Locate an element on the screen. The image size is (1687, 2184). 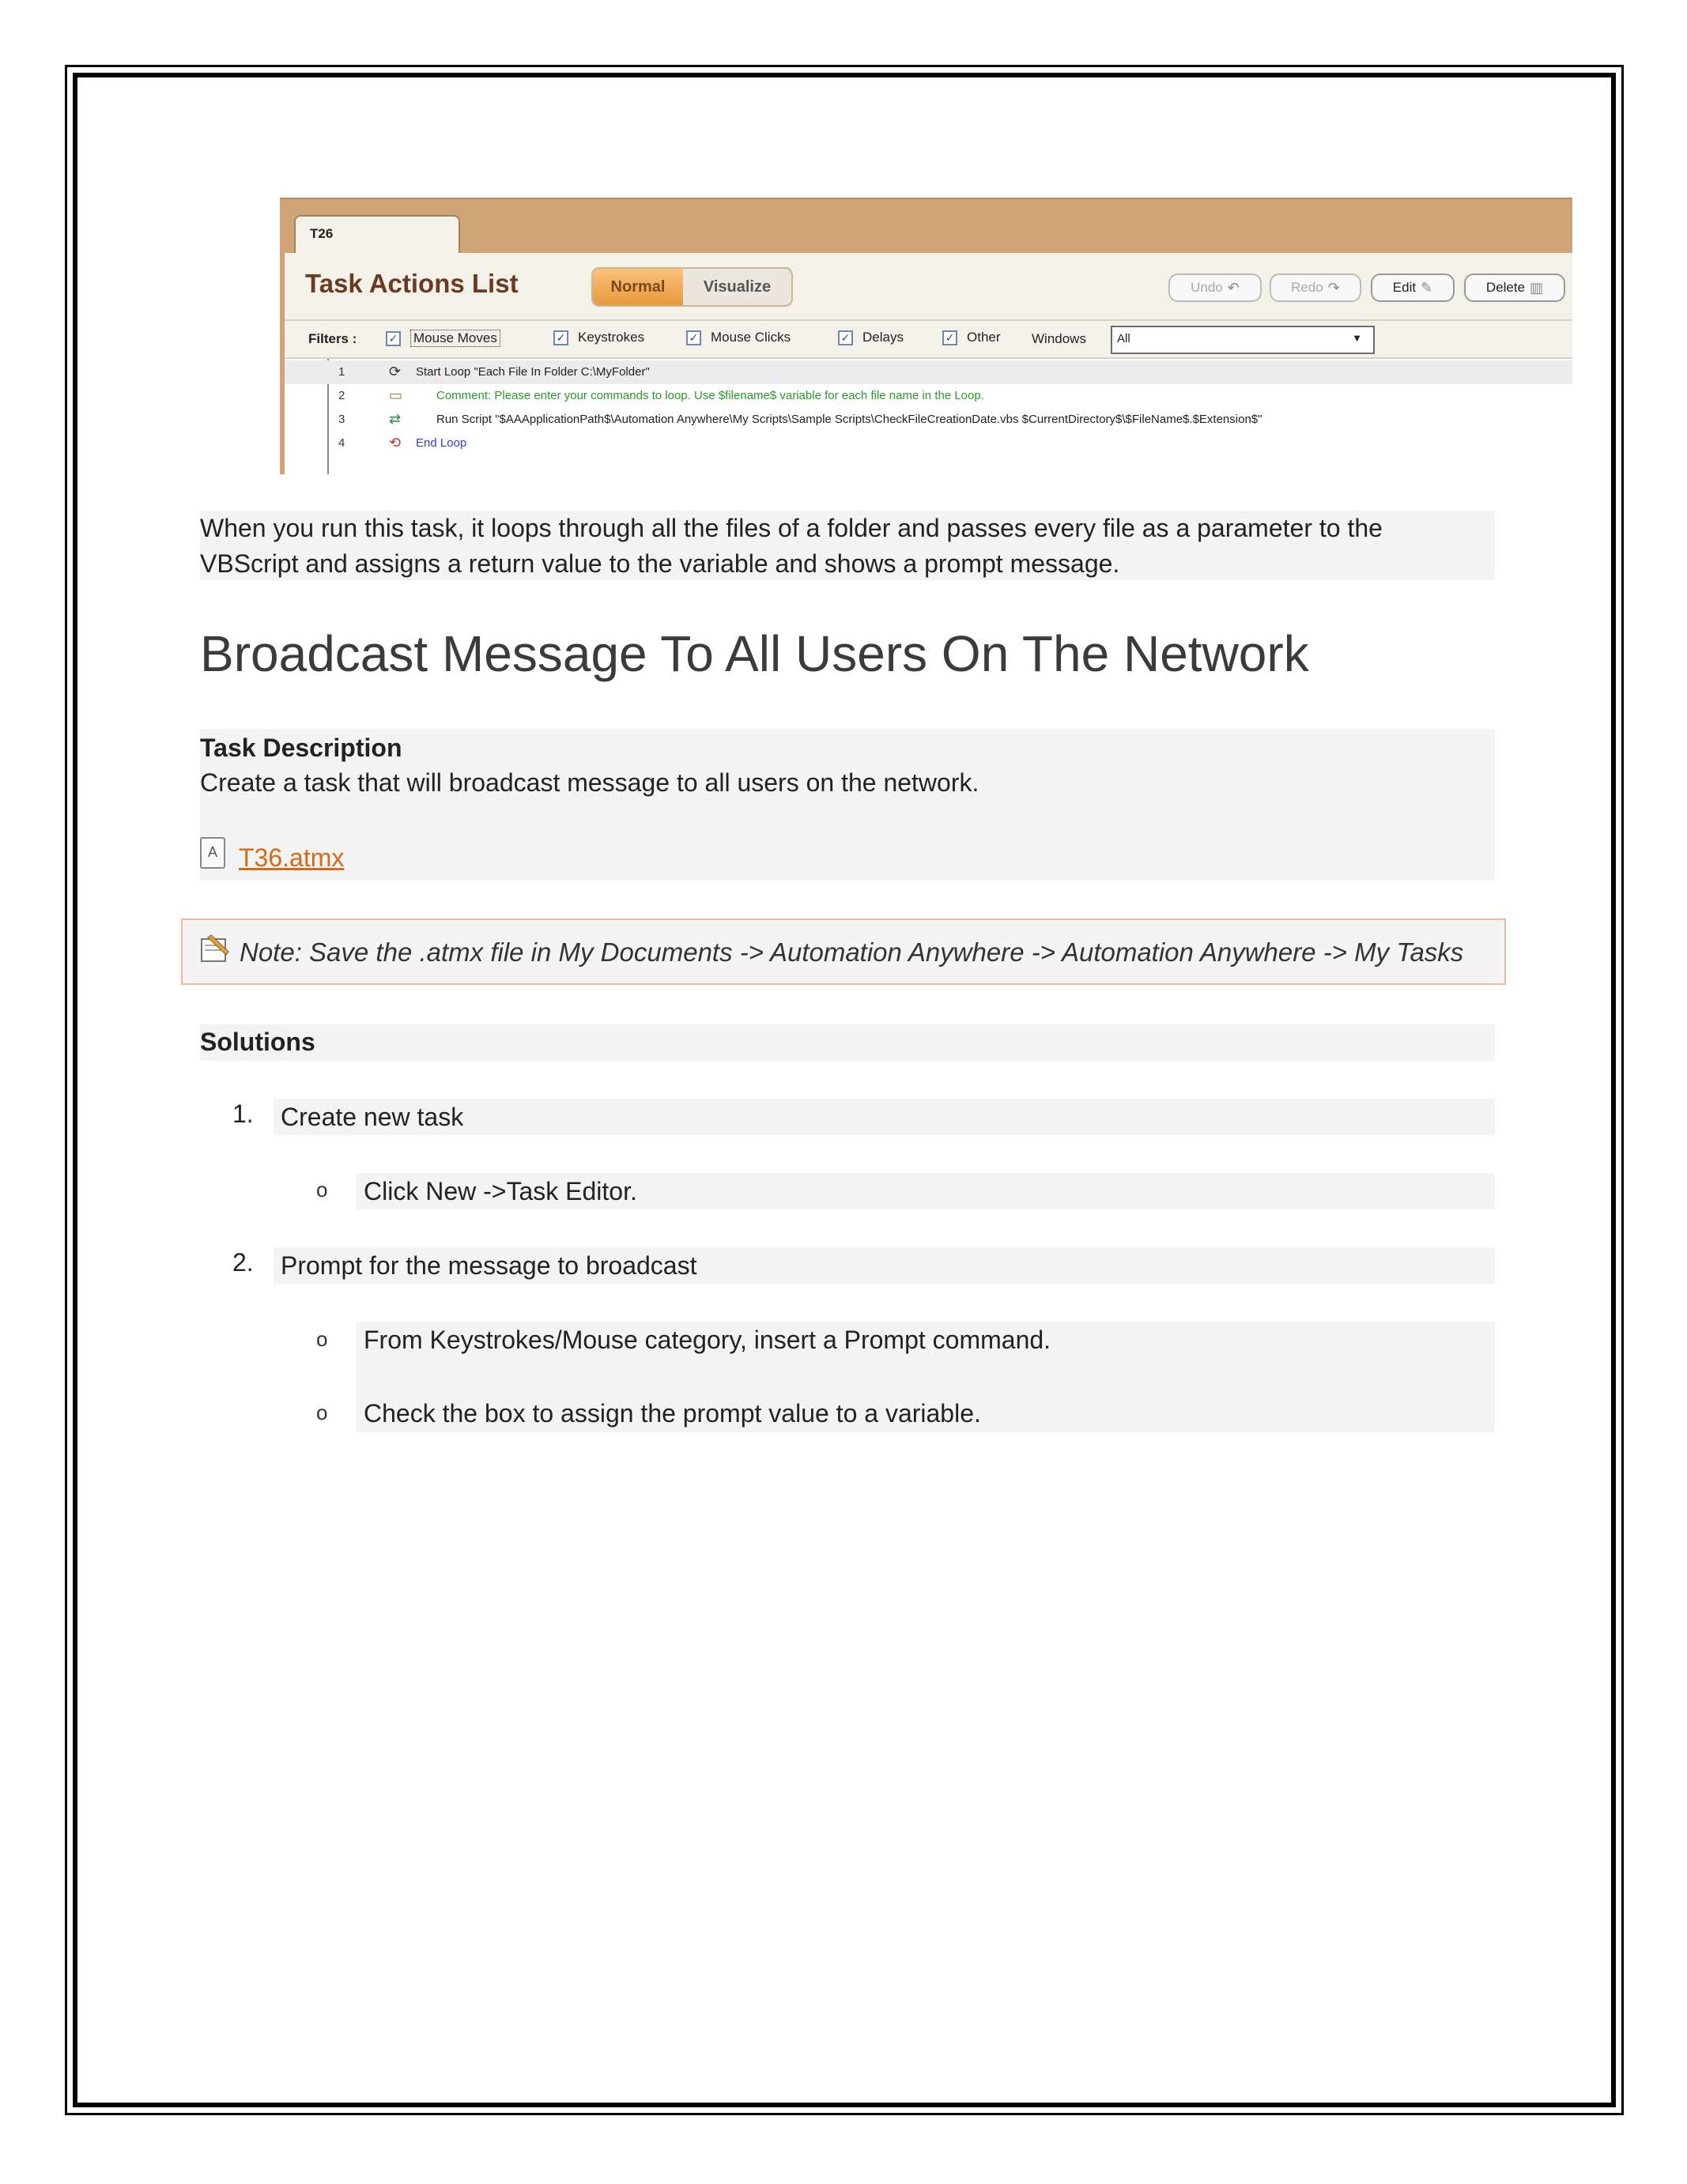
view-toggle: Normal Visualize is located at coordinates (692, 287).